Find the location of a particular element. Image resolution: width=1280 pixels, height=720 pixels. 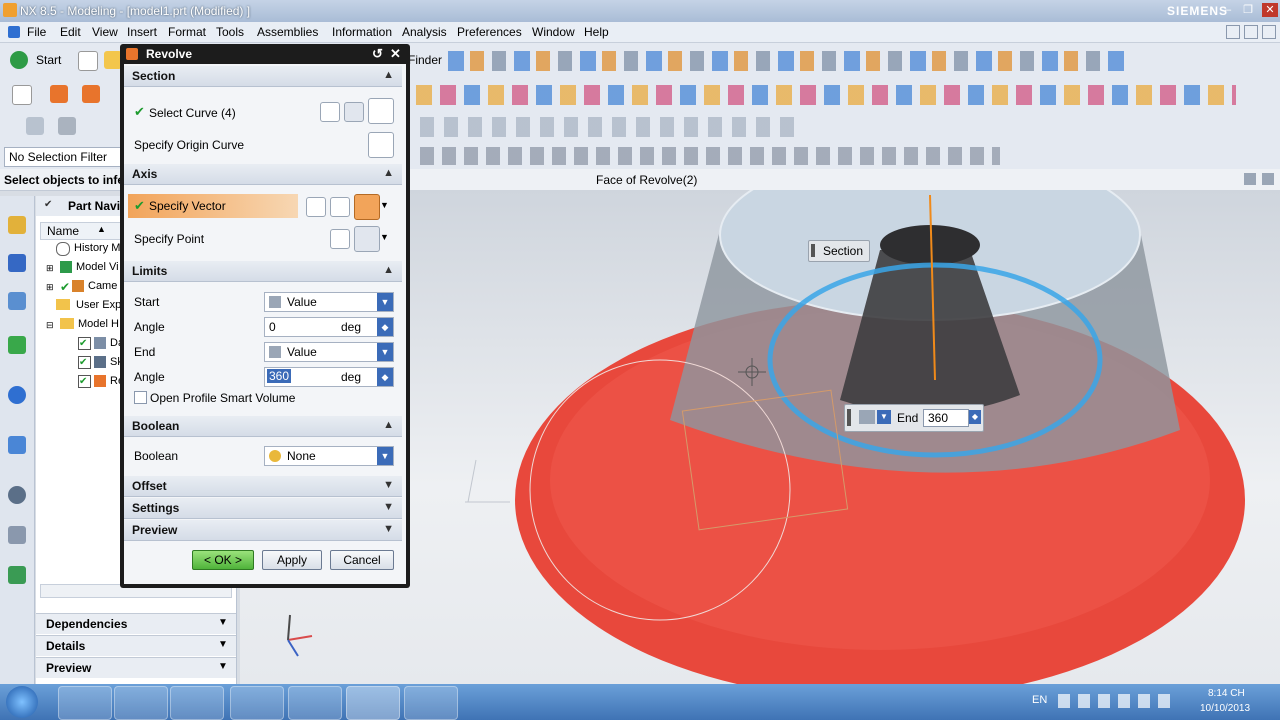

origin-curve-icon is located at coordinates (381, 145).